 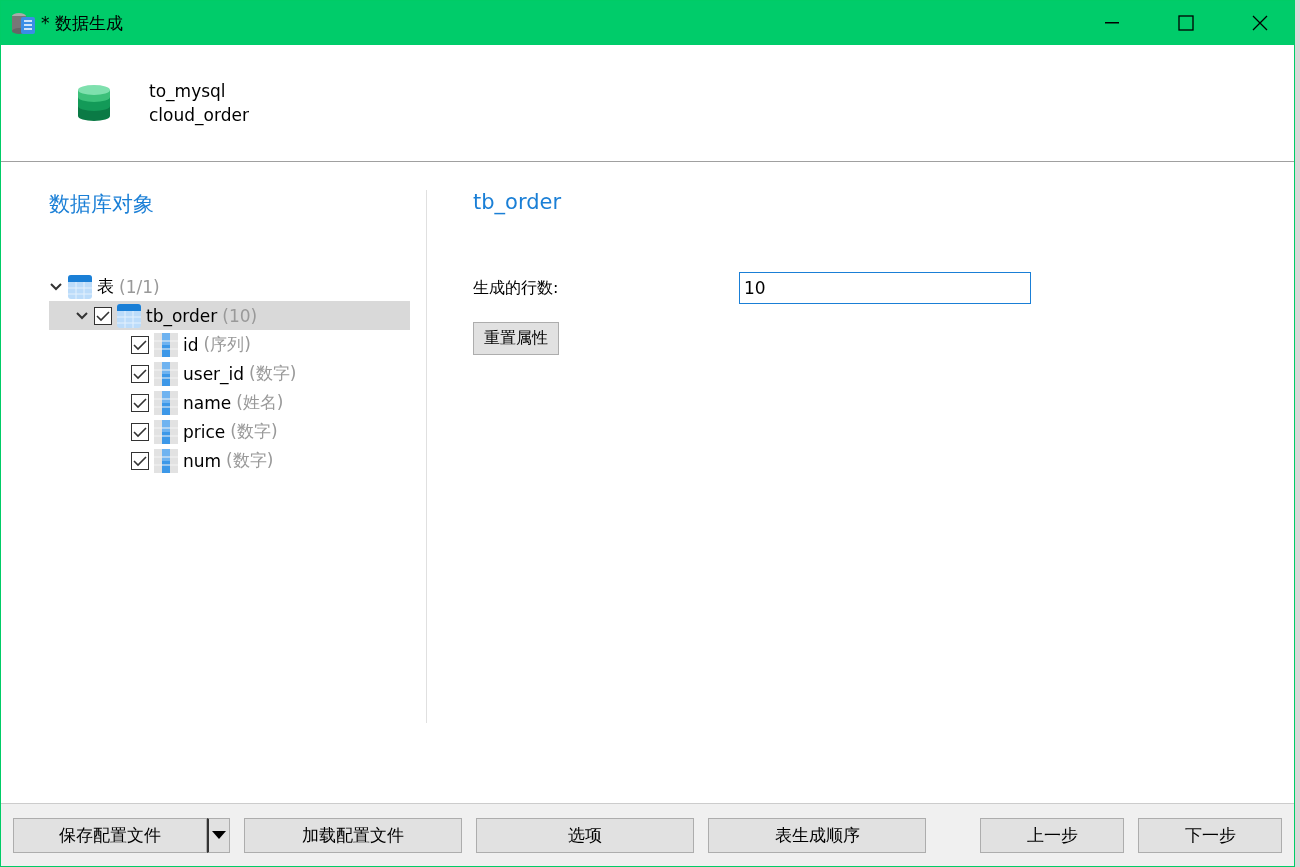 I want to click on footer-button: 上一步, so click(x=1052, y=835).